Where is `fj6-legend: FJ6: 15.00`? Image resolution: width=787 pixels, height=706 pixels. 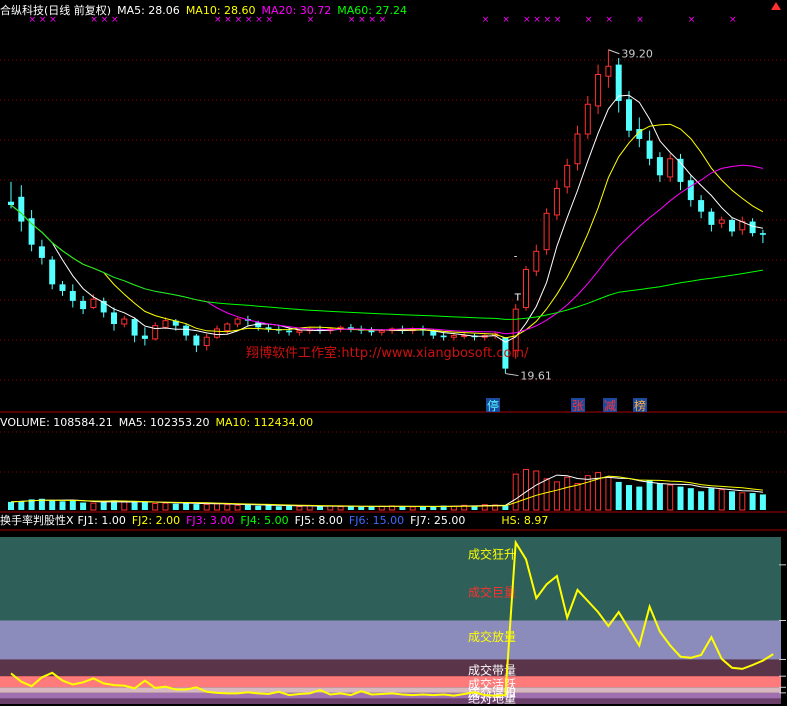
fj6-legend: FJ6: 15.00 is located at coordinates (376, 520).